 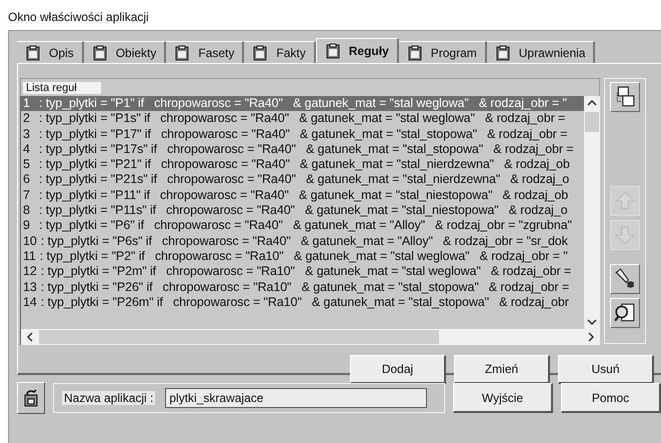 What do you see at coordinates (302, 226) in the screenshot?
I see `rule-row: 9 : typ_plytki = "P6" if chropowarosc = "Ra40" & gatunek_mat = "Alloy" & rodzaj_obr = "zgrubna"` at bounding box center [302, 226].